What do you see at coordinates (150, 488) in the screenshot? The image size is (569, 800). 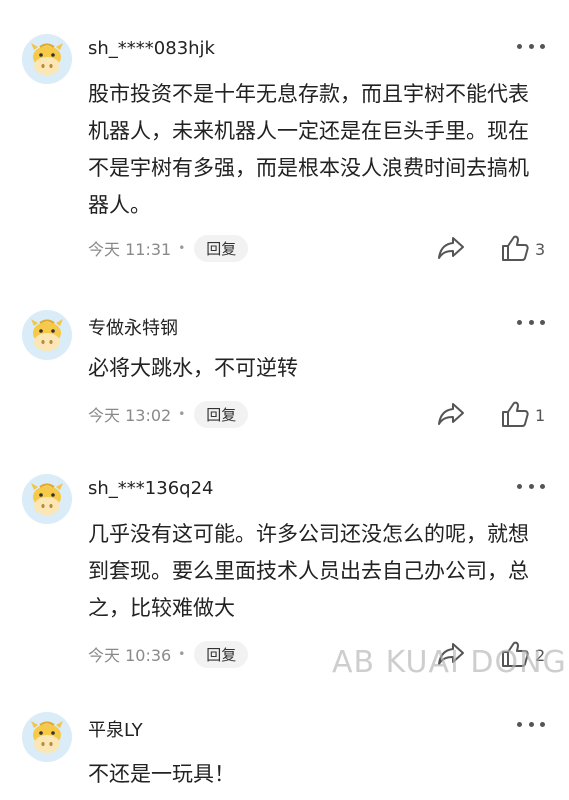 I see `username: sh_***136q24` at bounding box center [150, 488].